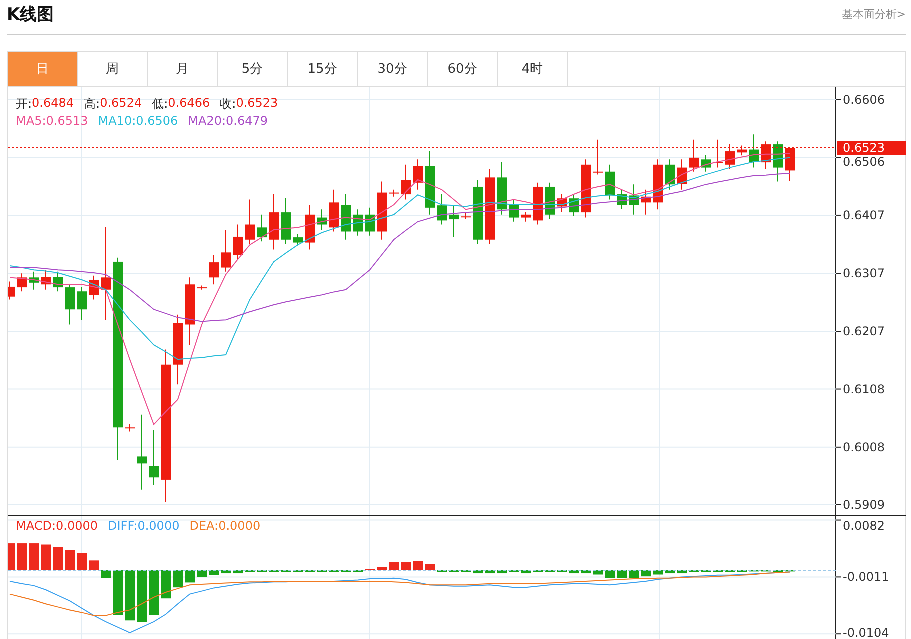 The width and height of the screenshot is (911, 639). Describe the element at coordinates (866, 632) in the screenshot. I see `macd-axis-label: -0.0104` at that location.